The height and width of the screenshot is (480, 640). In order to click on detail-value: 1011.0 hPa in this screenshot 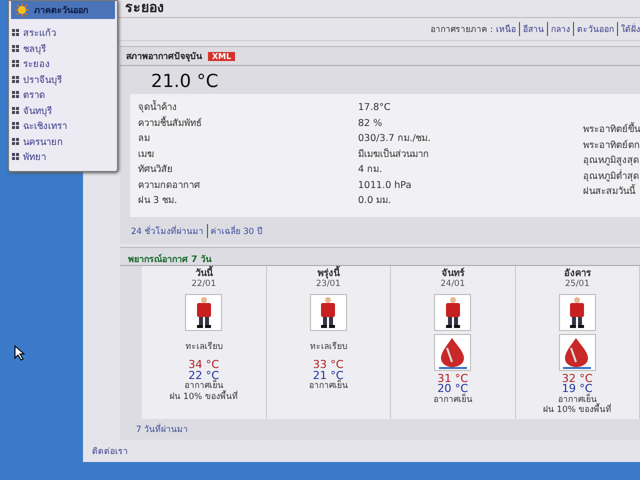, I will do `click(385, 185)`.